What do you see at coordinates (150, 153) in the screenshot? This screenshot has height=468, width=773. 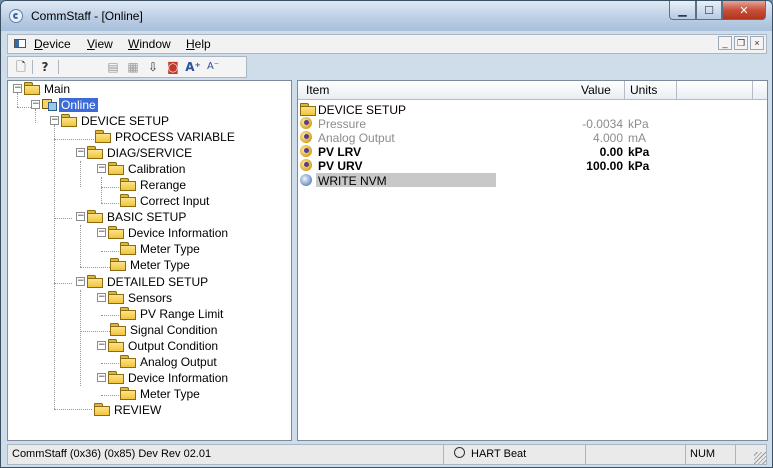 I see `tree-node-label: DIAG/SERVICE` at bounding box center [150, 153].